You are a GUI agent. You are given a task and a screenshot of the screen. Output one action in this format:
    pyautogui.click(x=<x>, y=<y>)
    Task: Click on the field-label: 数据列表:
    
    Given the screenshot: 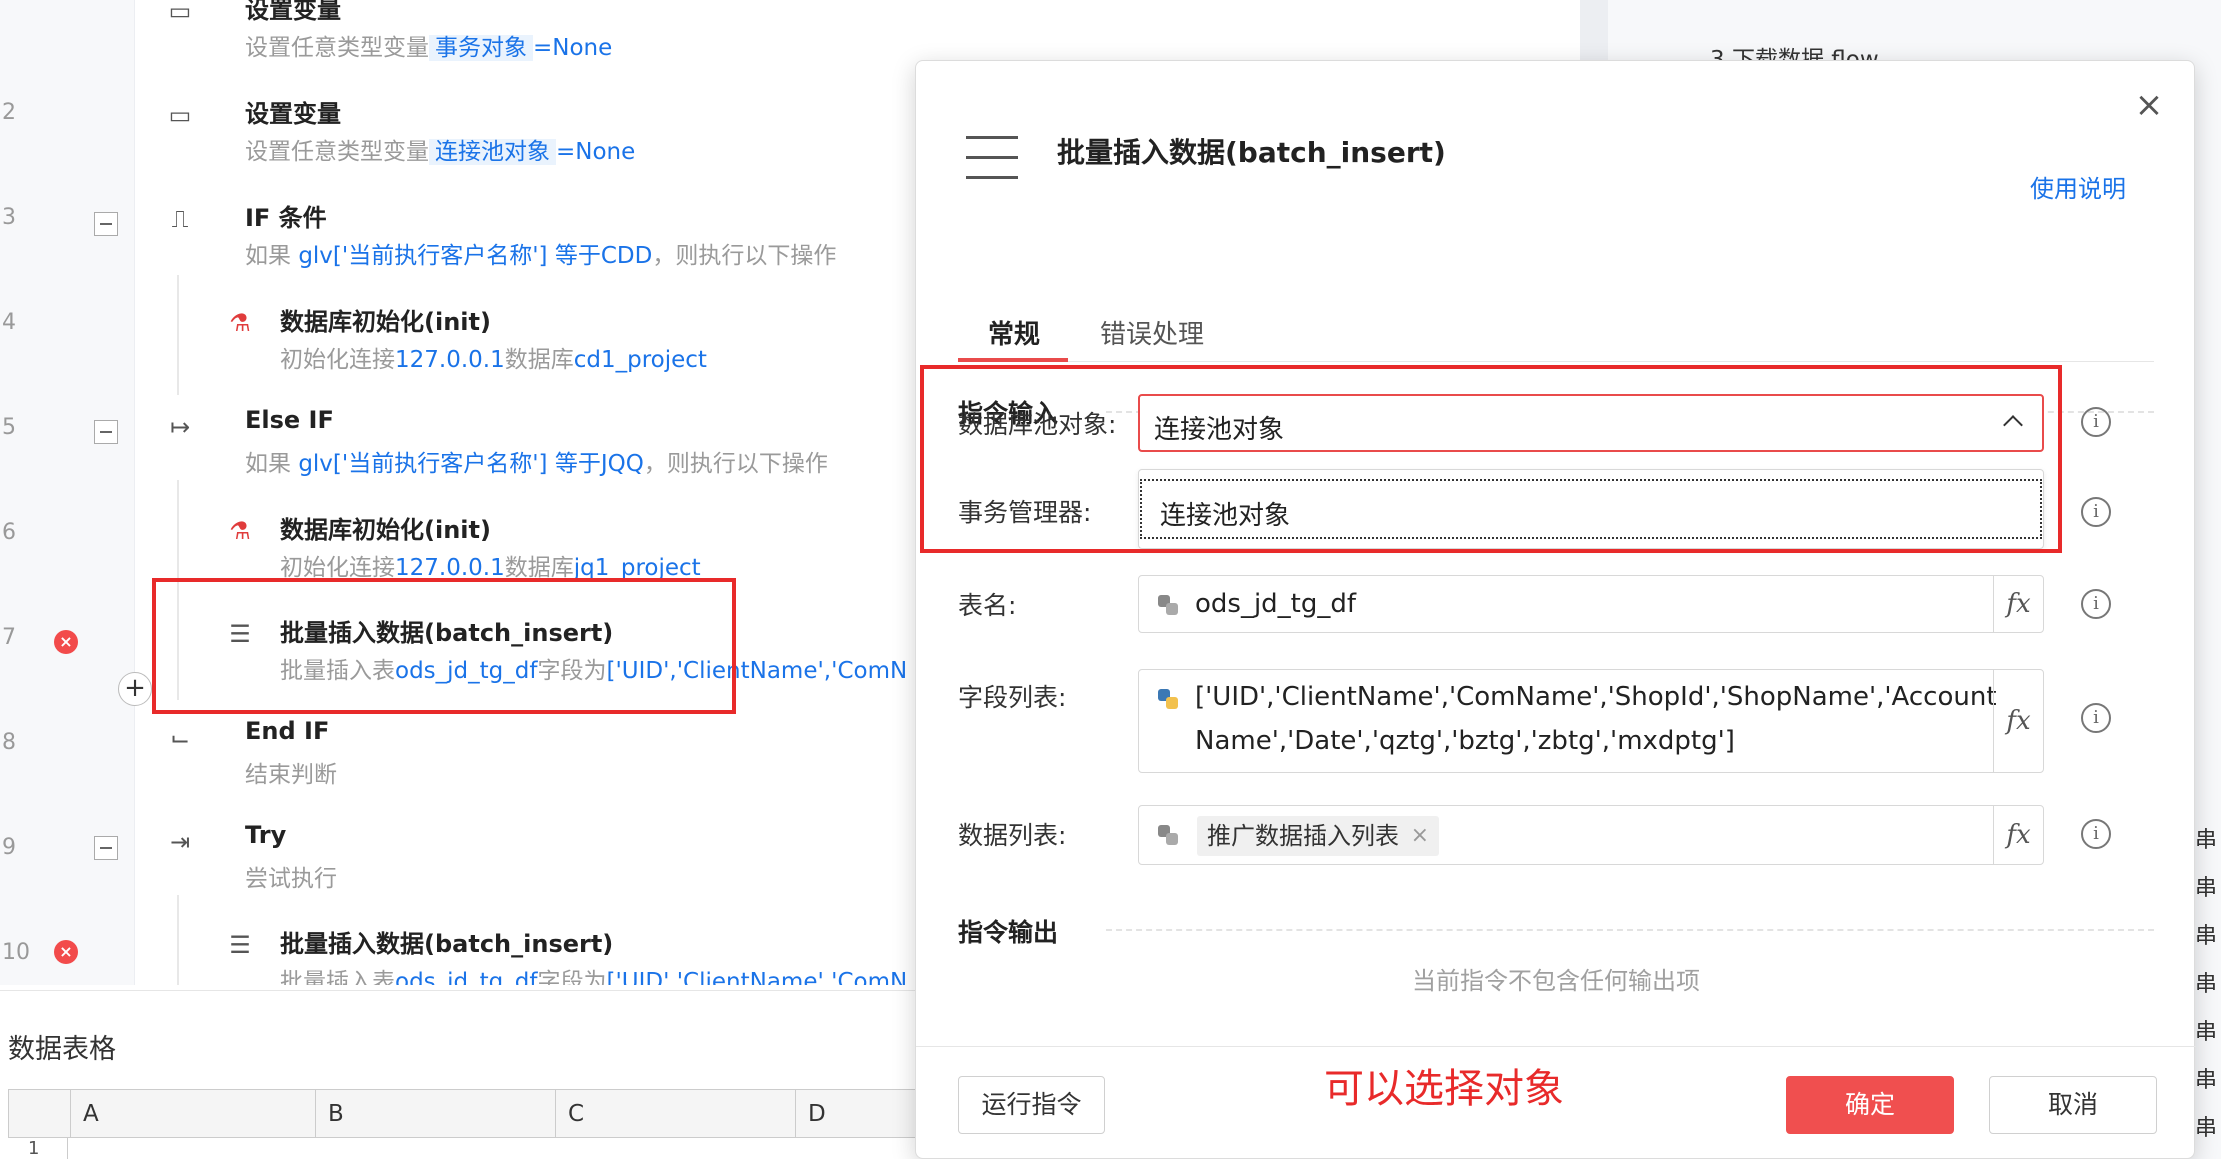 What is the action you would take?
    pyautogui.click(x=1012, y=835)
    